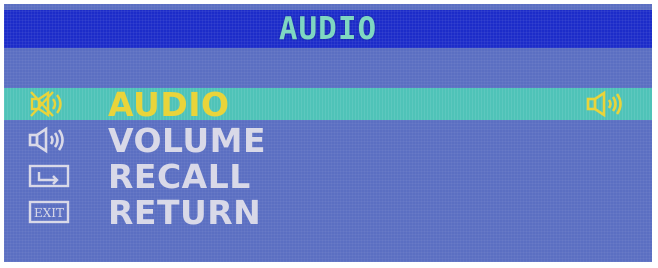  I want to click on menu-item-volume: VOLUME, so click(328, 140).